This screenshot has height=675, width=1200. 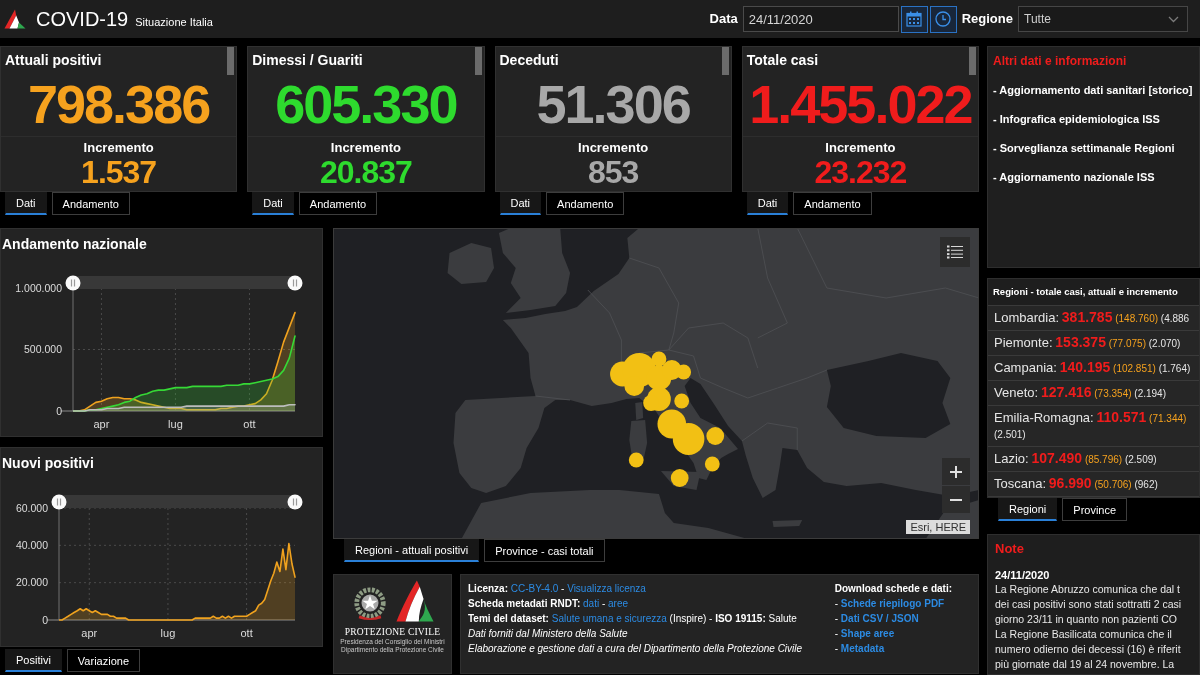 I want to click on calendar-icon, so click(x=914, y=19).